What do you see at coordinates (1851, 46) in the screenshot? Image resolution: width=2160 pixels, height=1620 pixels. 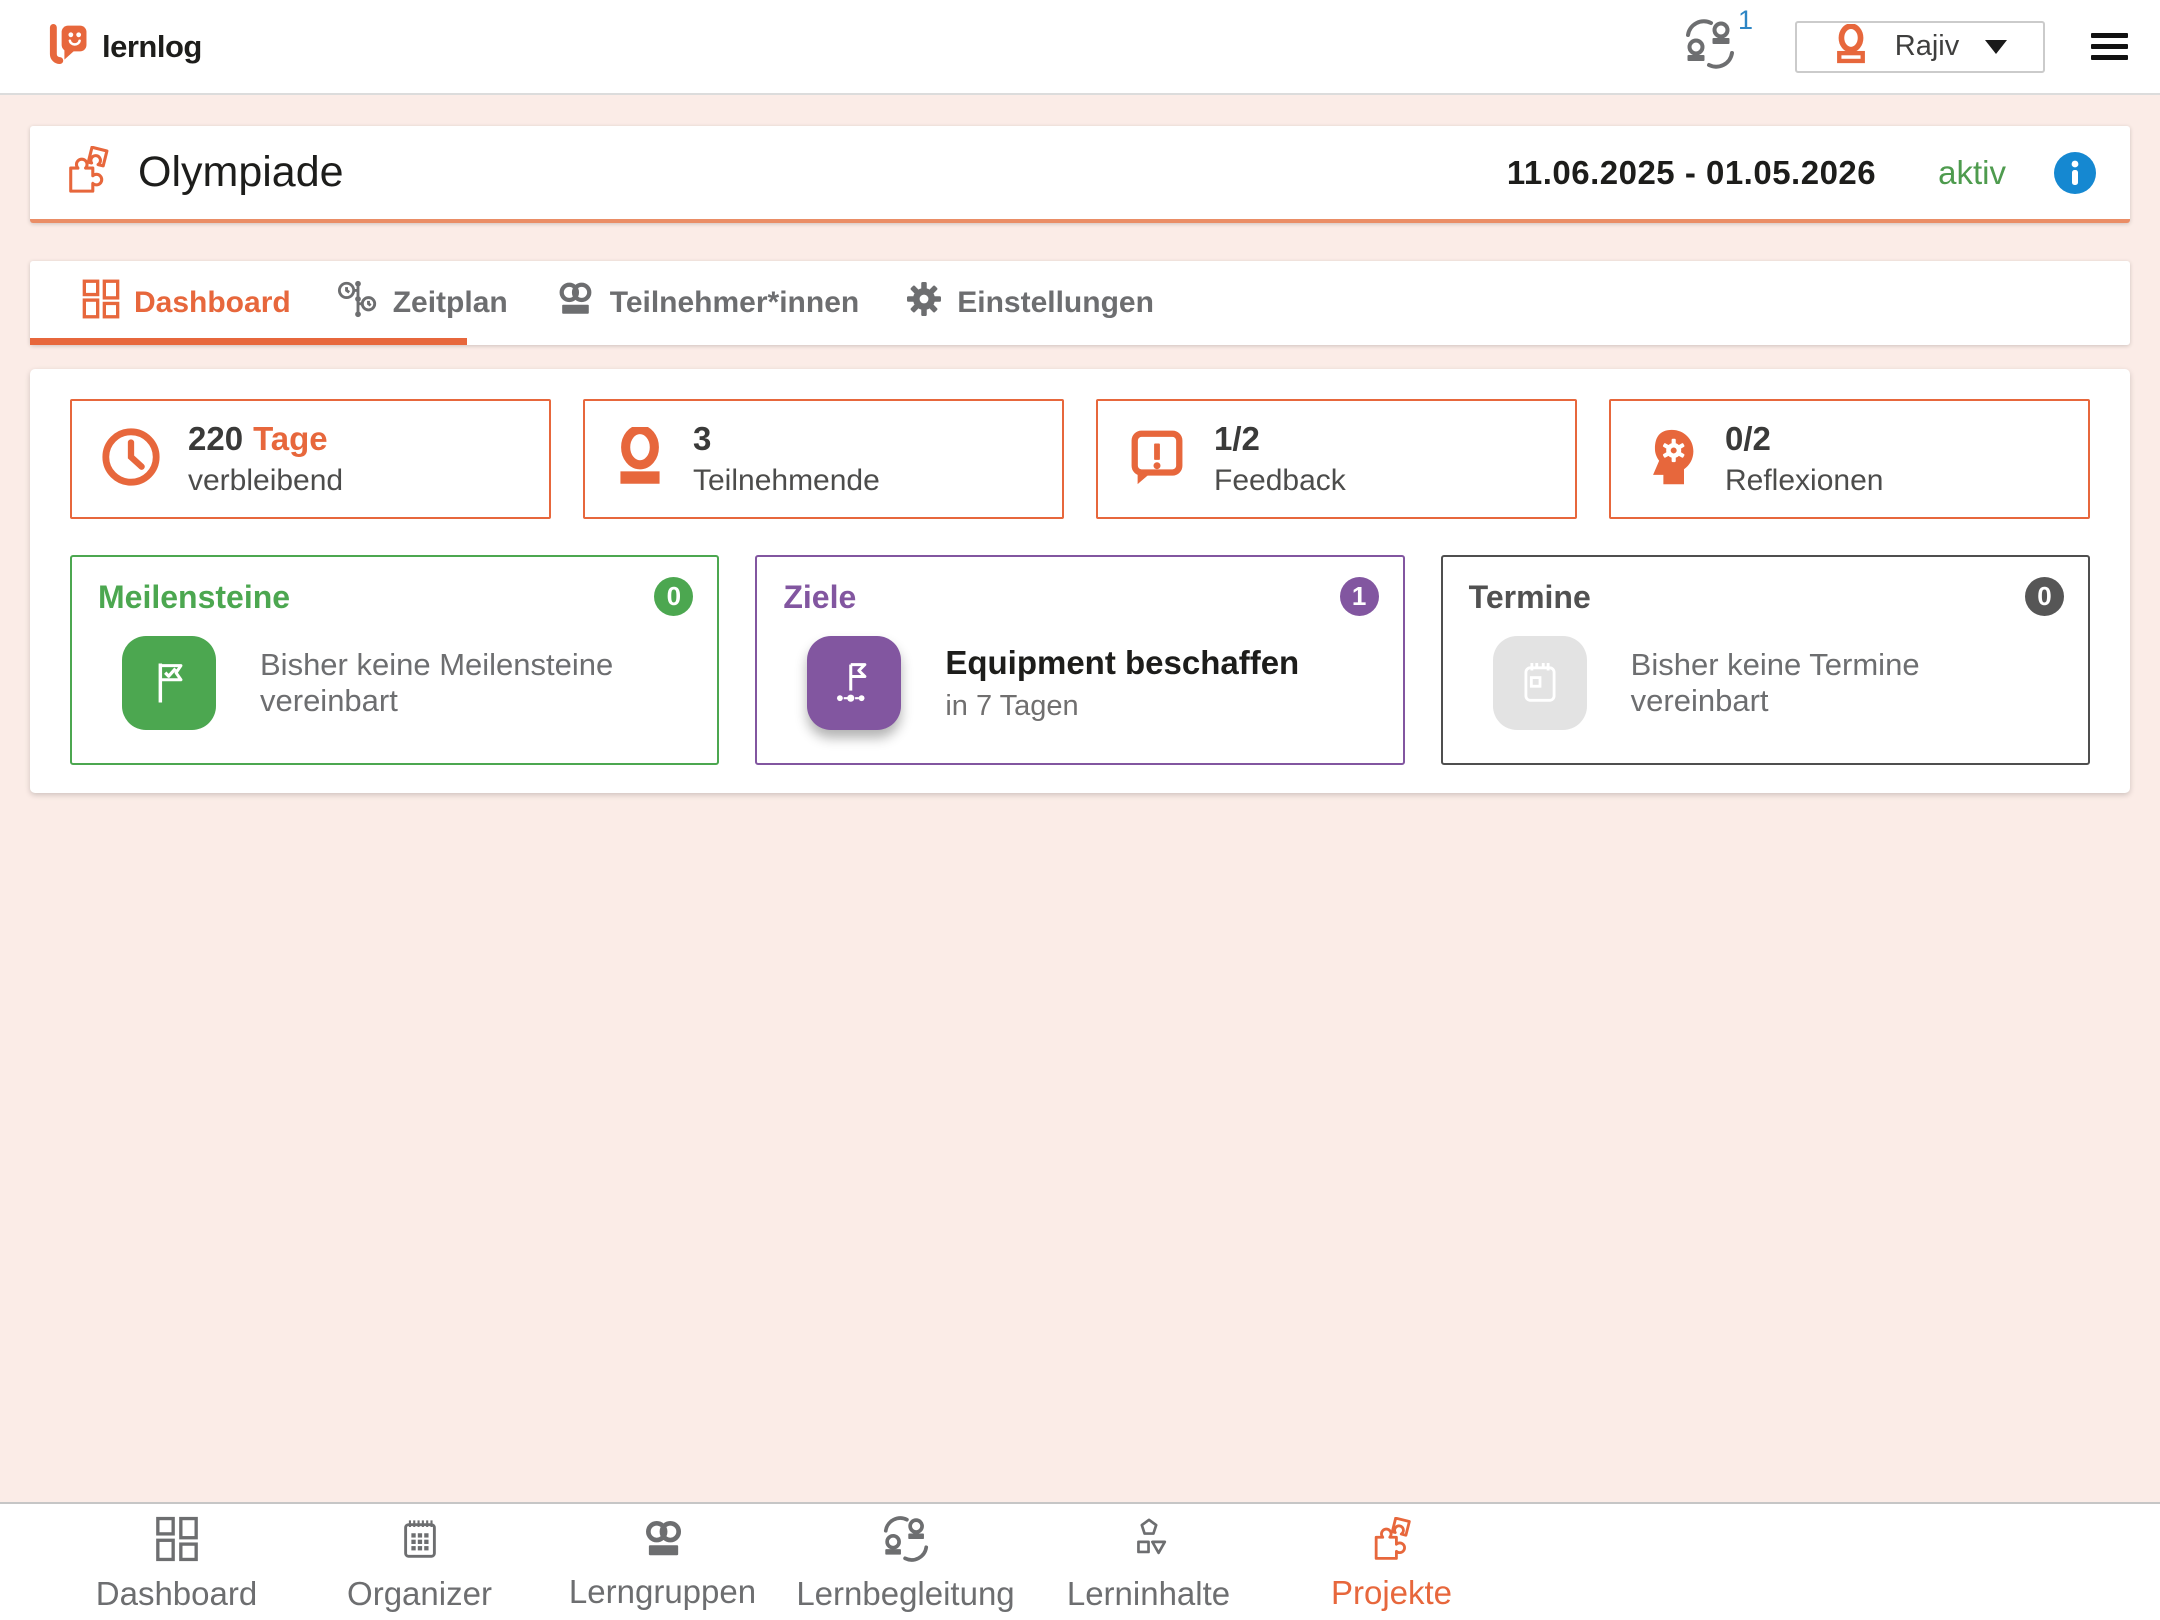 I see `user-person-icon` at bounding box center [1851, 46].